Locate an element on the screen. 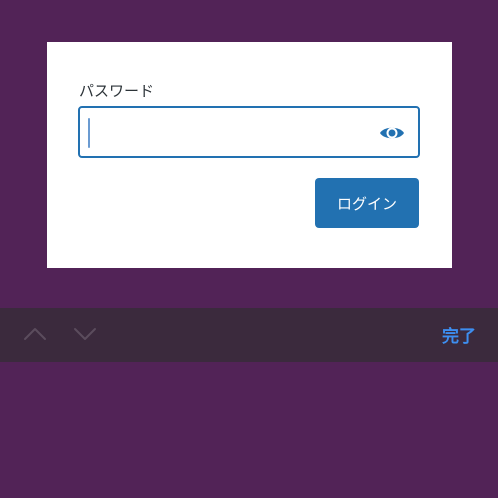 This screenshot has width=498, height=498. chevron-up-icon is located at coordinates (35, 334).